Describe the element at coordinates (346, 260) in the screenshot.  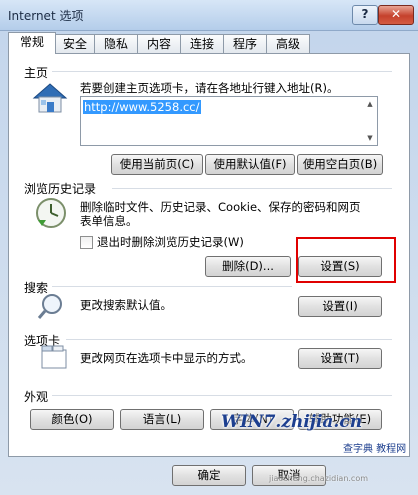
I see `highlight-annotation-box` at that location.